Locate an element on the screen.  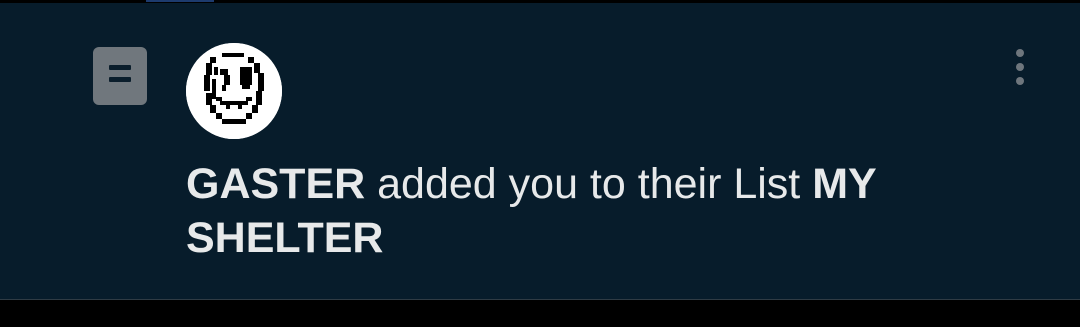
more-vertical-icon is located at coordinates (1020, 67).